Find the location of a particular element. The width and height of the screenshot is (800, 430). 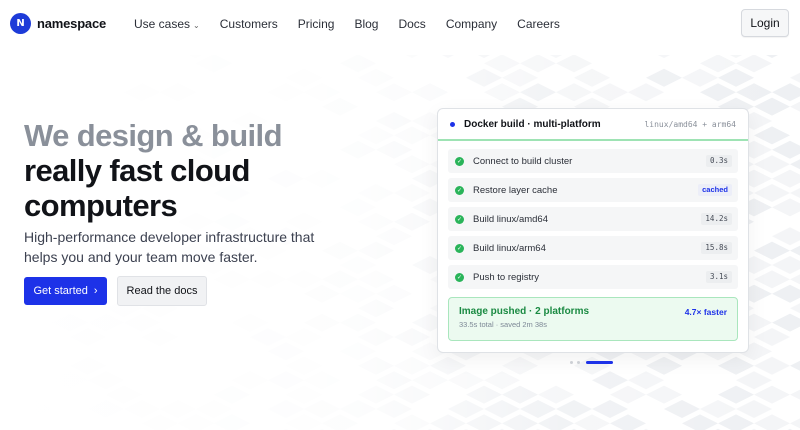

build-step: ✓ Restore layer cache cached is located at coordinates (593, 190).